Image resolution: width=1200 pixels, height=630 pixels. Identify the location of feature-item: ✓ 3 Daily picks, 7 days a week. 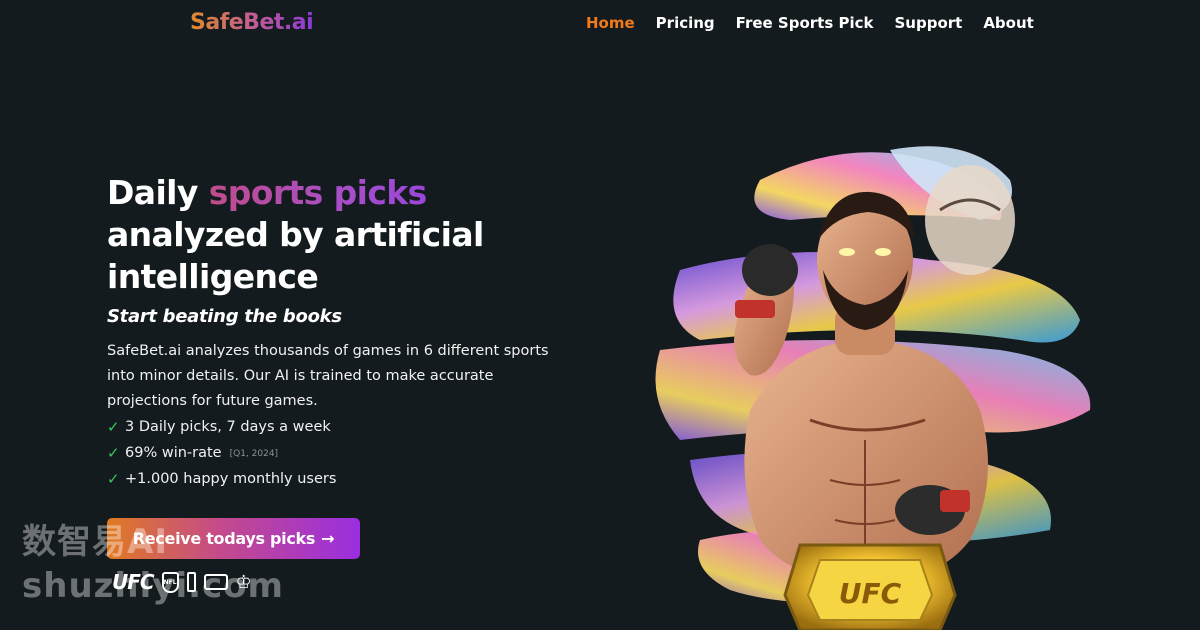
(221, 427).